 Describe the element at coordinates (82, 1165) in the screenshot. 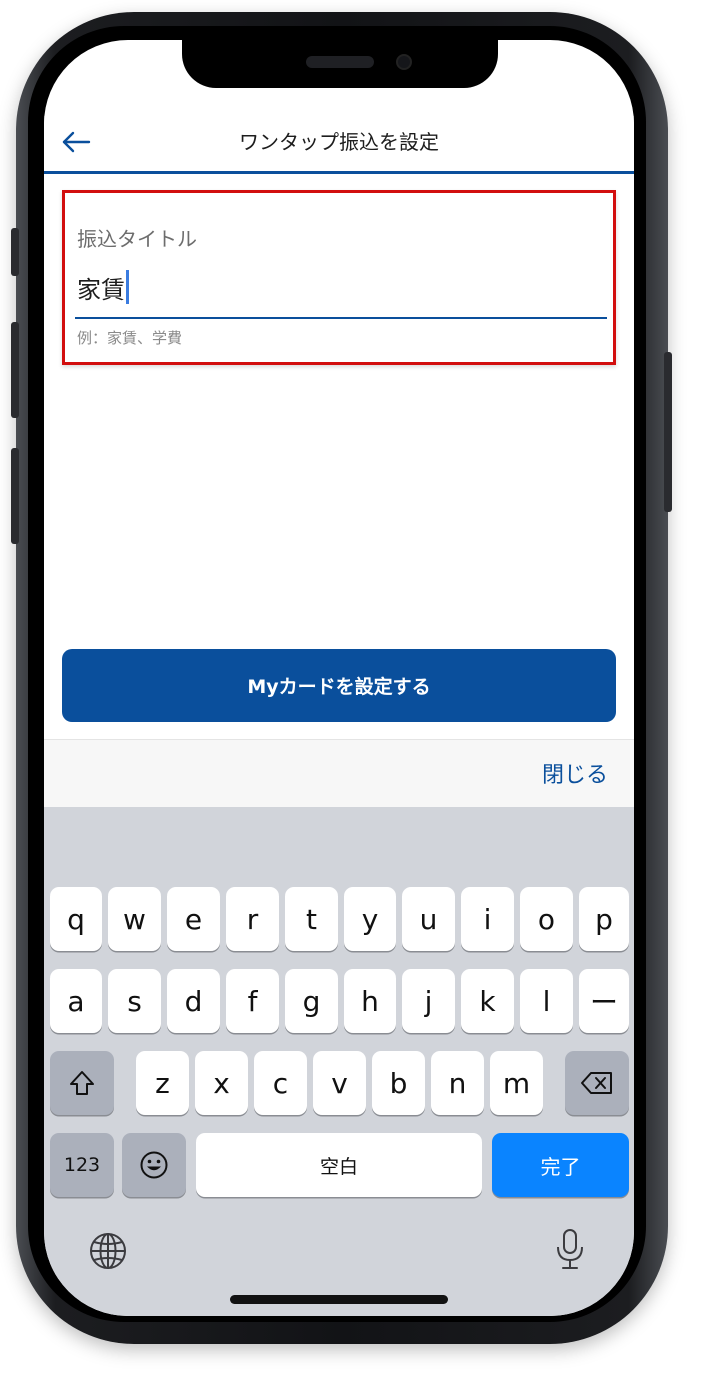

I see `numbers-key: 123` at that location.